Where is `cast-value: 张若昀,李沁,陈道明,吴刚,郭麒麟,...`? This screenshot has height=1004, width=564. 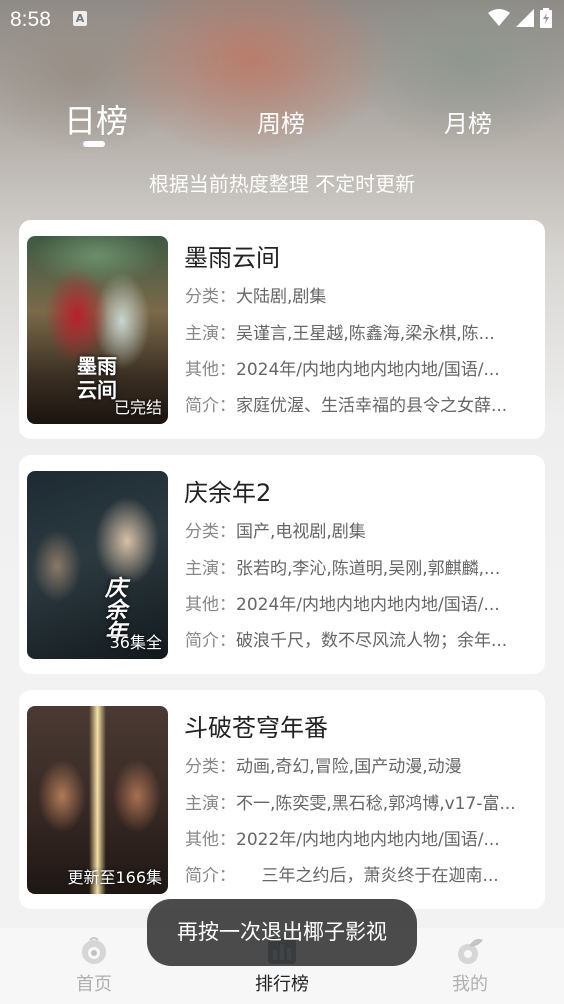
cast-value: 张若昀,李沁,陈道明,吴刚,郭麒麟,... is located at coordinates (368, 569).